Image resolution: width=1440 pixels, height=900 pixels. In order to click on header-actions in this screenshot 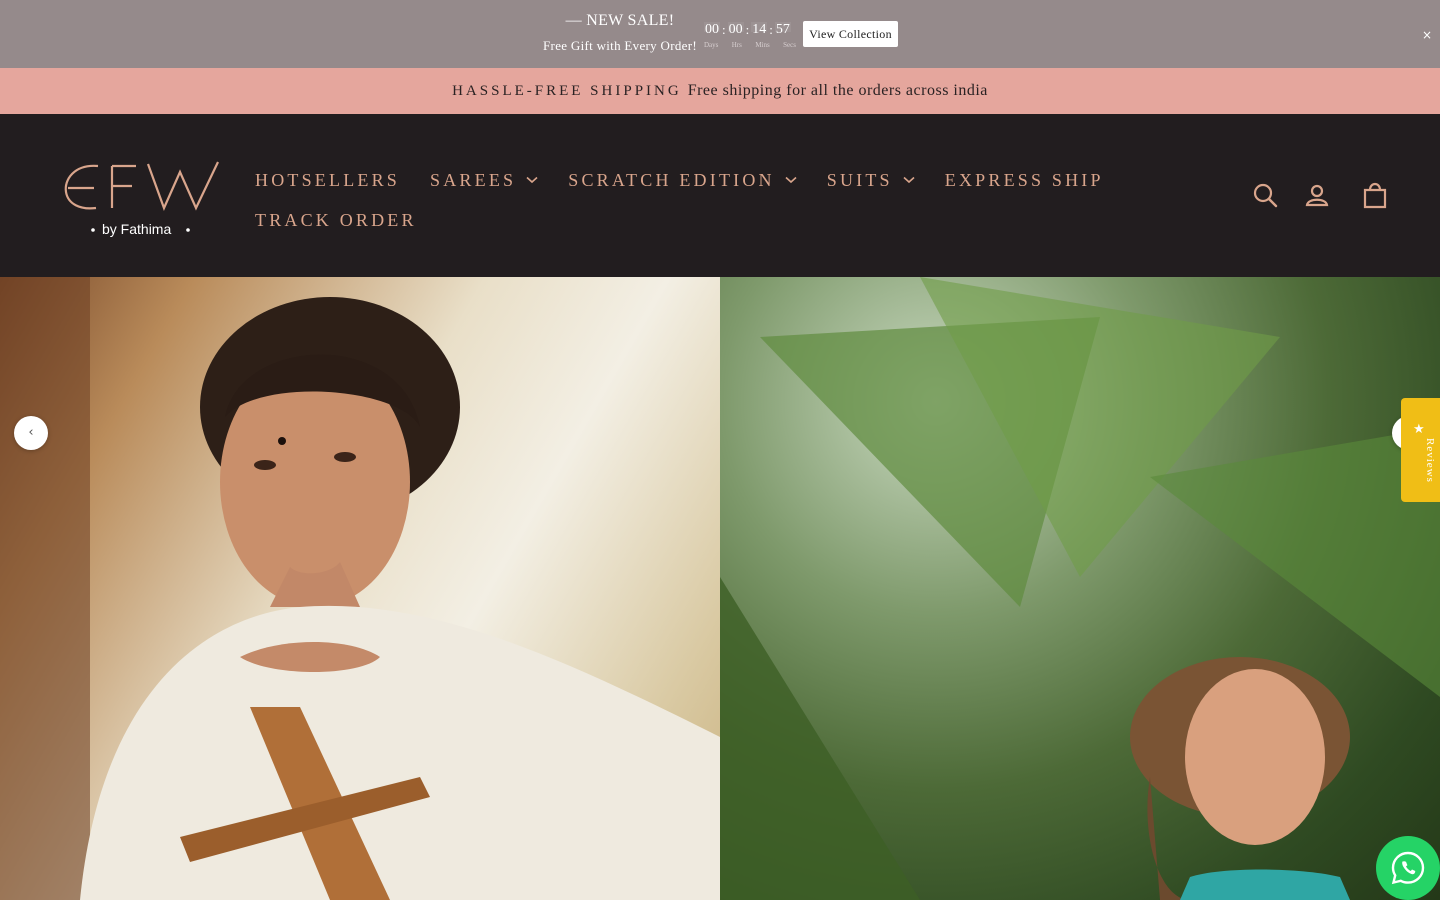, I will do `click(1320, 197)`.